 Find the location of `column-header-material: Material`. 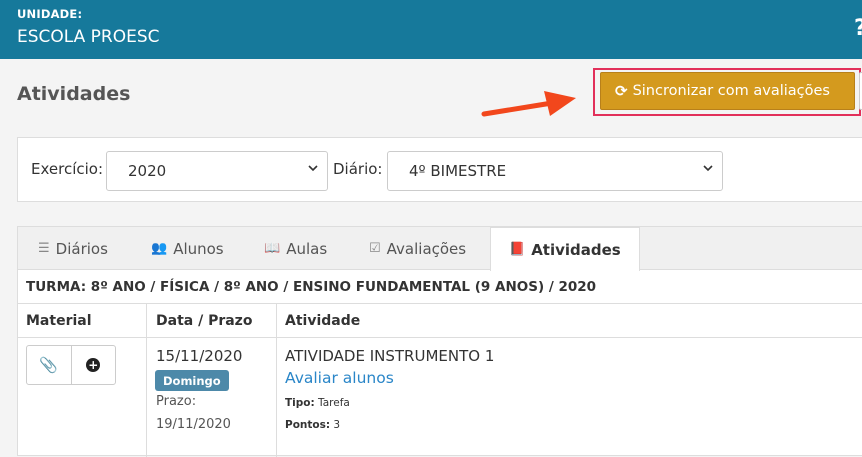

column-header-material: Material is located at coordinates (59, 321).